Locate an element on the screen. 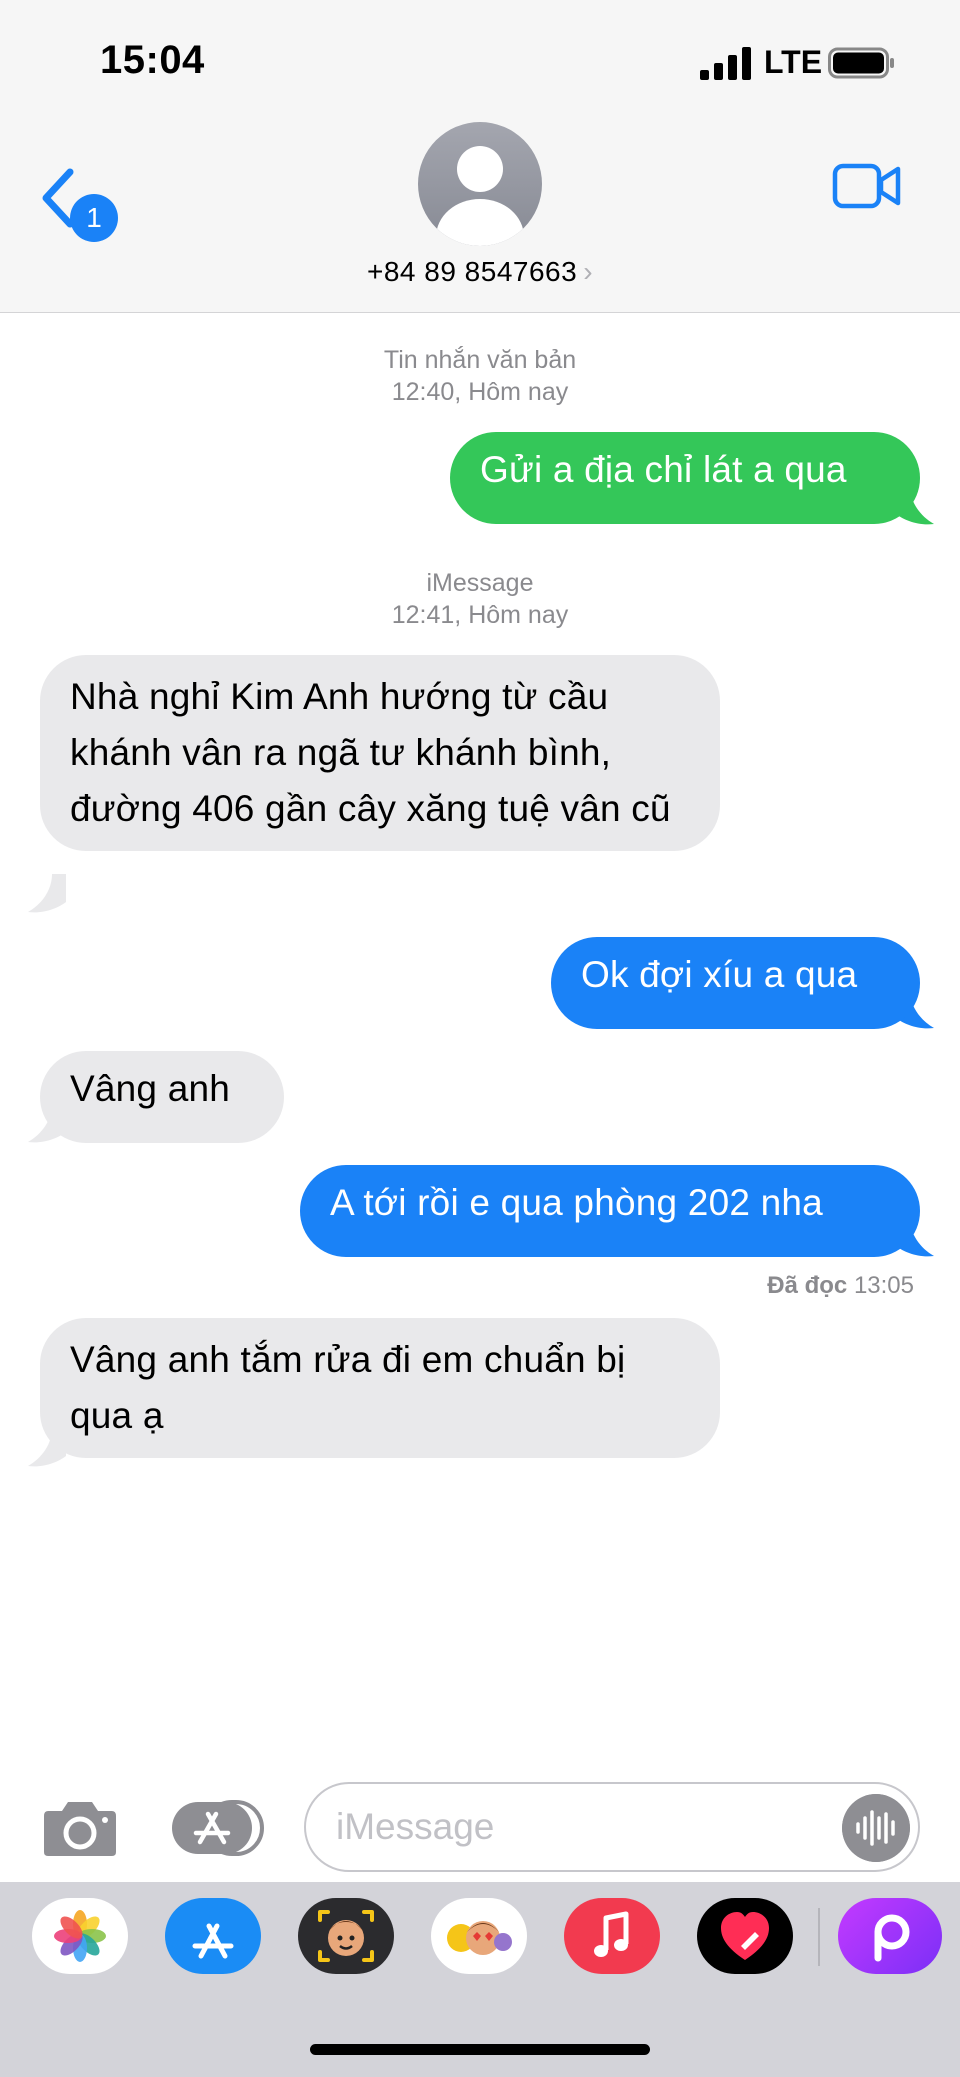  outgoing-message-bubble: Gửi a địa chỉ lát a qua is located at coordinates (685, 478).